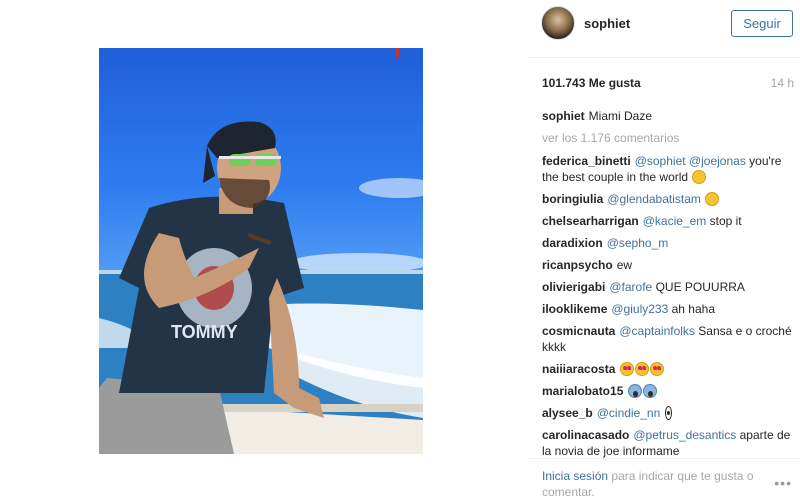 This screenshot has height=496, width=800. Describe the element at coordinates (572, 199) in the screenshot. I see `comment-username: boringiulia` at that location.